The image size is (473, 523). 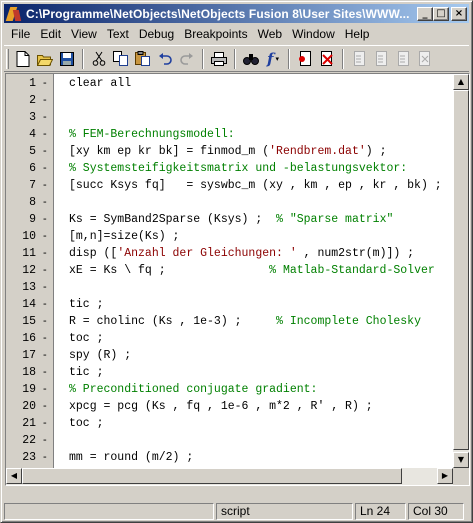 I want to click on new-file-icon, so click(x=23, y=59).